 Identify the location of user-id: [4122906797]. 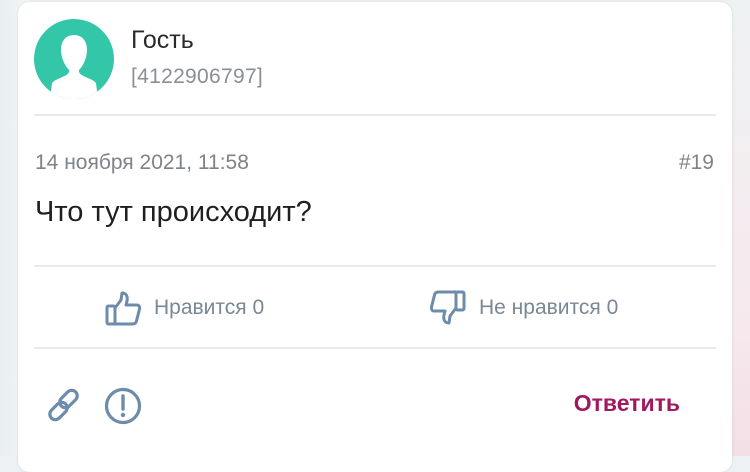
(197, 76).